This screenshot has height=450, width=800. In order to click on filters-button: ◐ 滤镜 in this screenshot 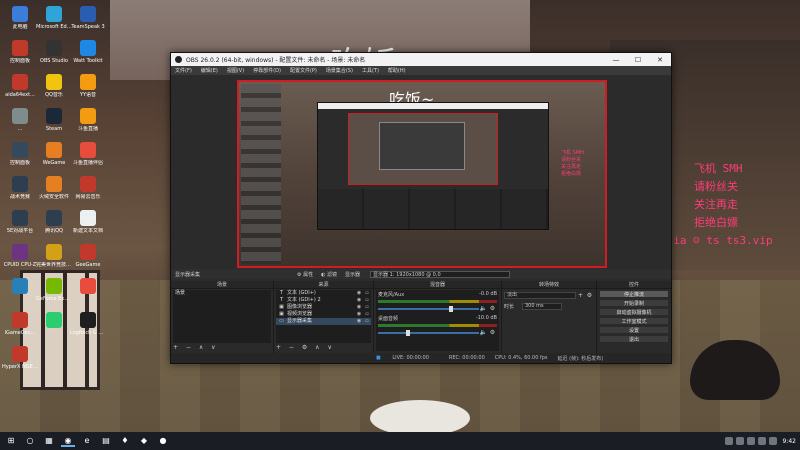, I will do `click(329, 274)`.